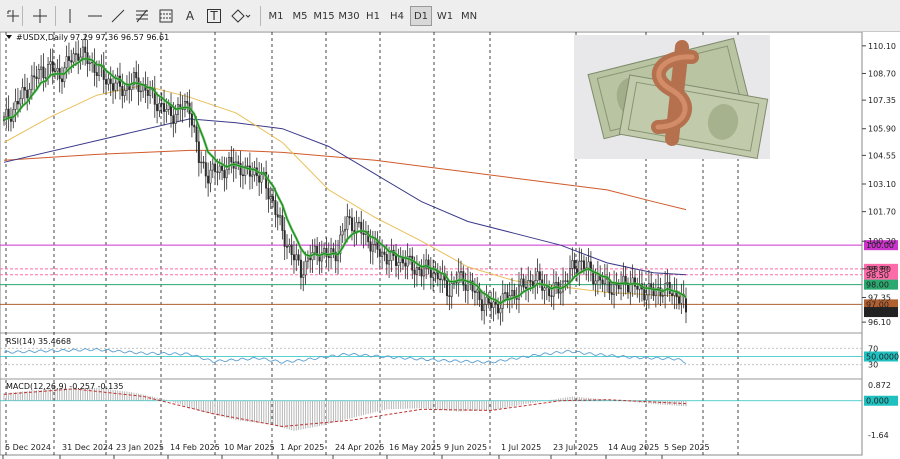 Image resolution: width=900 pixels, height=459 pixels. I want to click on crosshair-icon, so click(13, 16).